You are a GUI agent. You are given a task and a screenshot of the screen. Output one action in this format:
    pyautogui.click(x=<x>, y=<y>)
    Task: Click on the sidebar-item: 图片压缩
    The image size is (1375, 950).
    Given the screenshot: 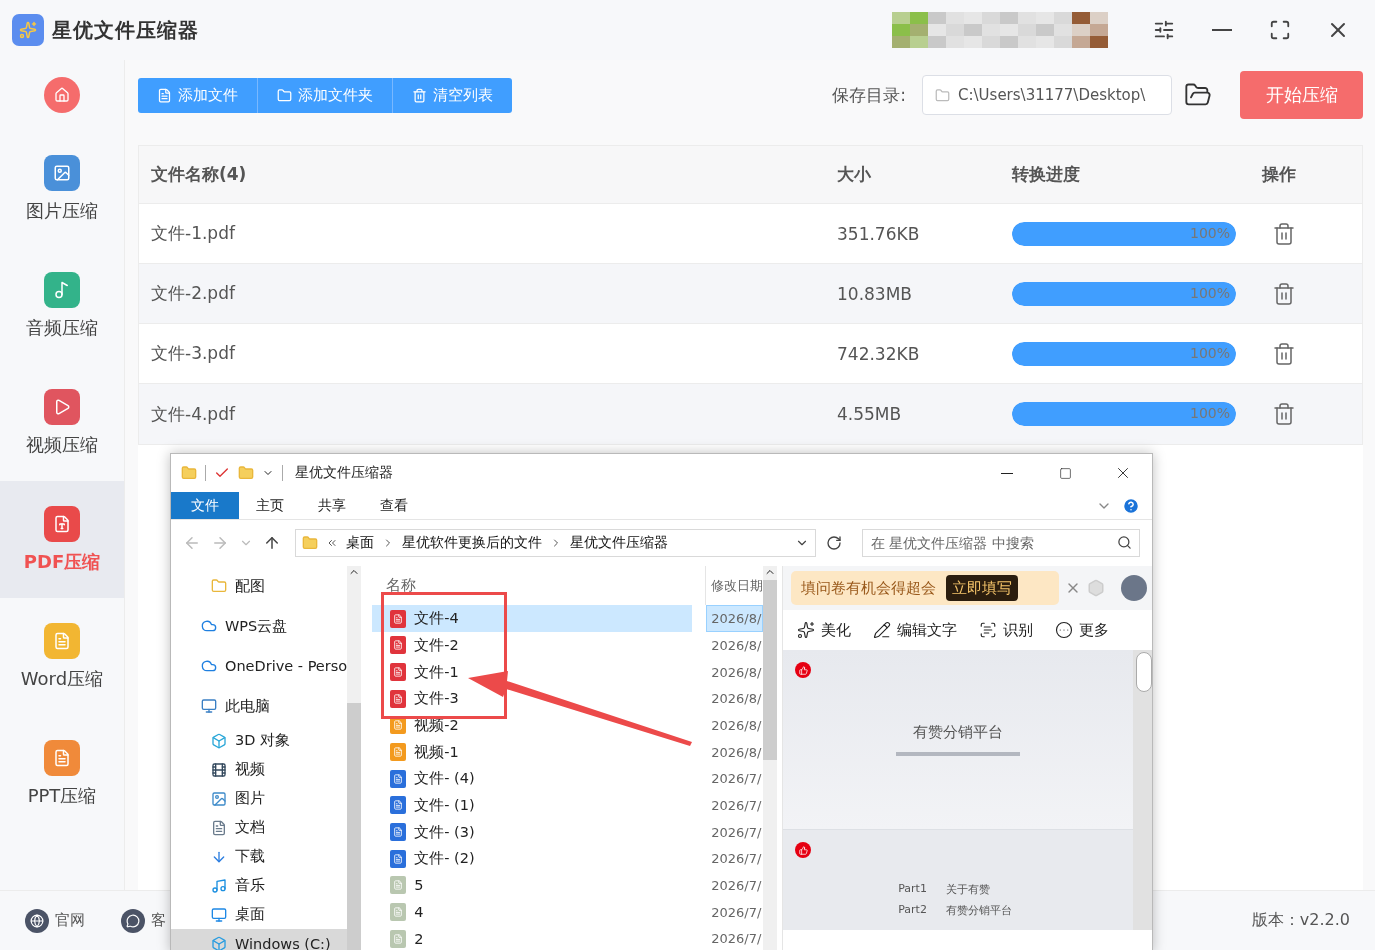 What is the action you would take?
    pyautogui.click(x=62, y=188)
    